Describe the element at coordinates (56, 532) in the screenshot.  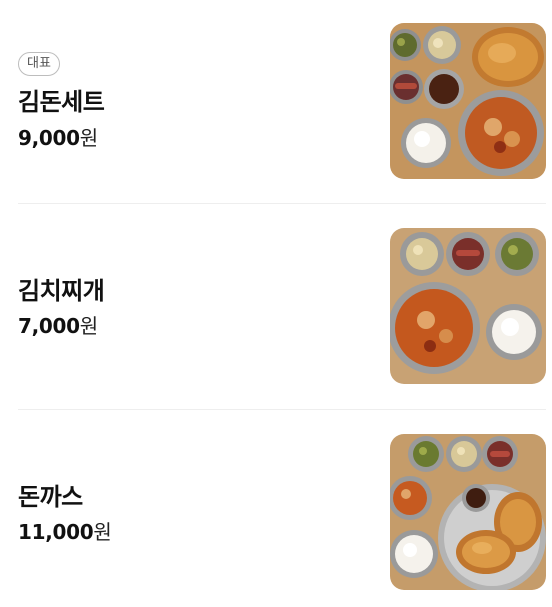
I see `price-amount: 11,000` at that location.